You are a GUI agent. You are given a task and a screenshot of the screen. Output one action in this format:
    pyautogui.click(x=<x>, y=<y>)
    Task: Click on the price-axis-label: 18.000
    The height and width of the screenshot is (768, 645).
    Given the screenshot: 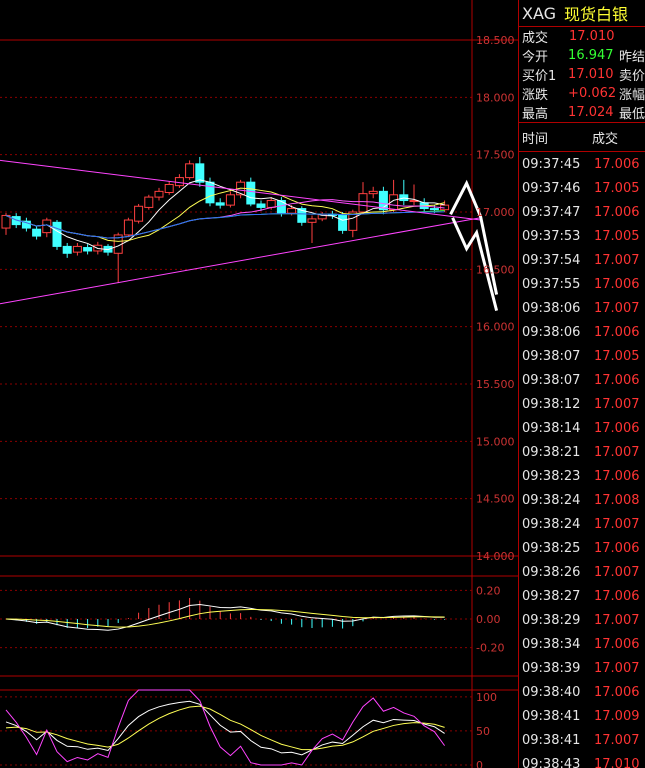 What is the action you would take?
    pyautogui.click(x=495, y=97)
    